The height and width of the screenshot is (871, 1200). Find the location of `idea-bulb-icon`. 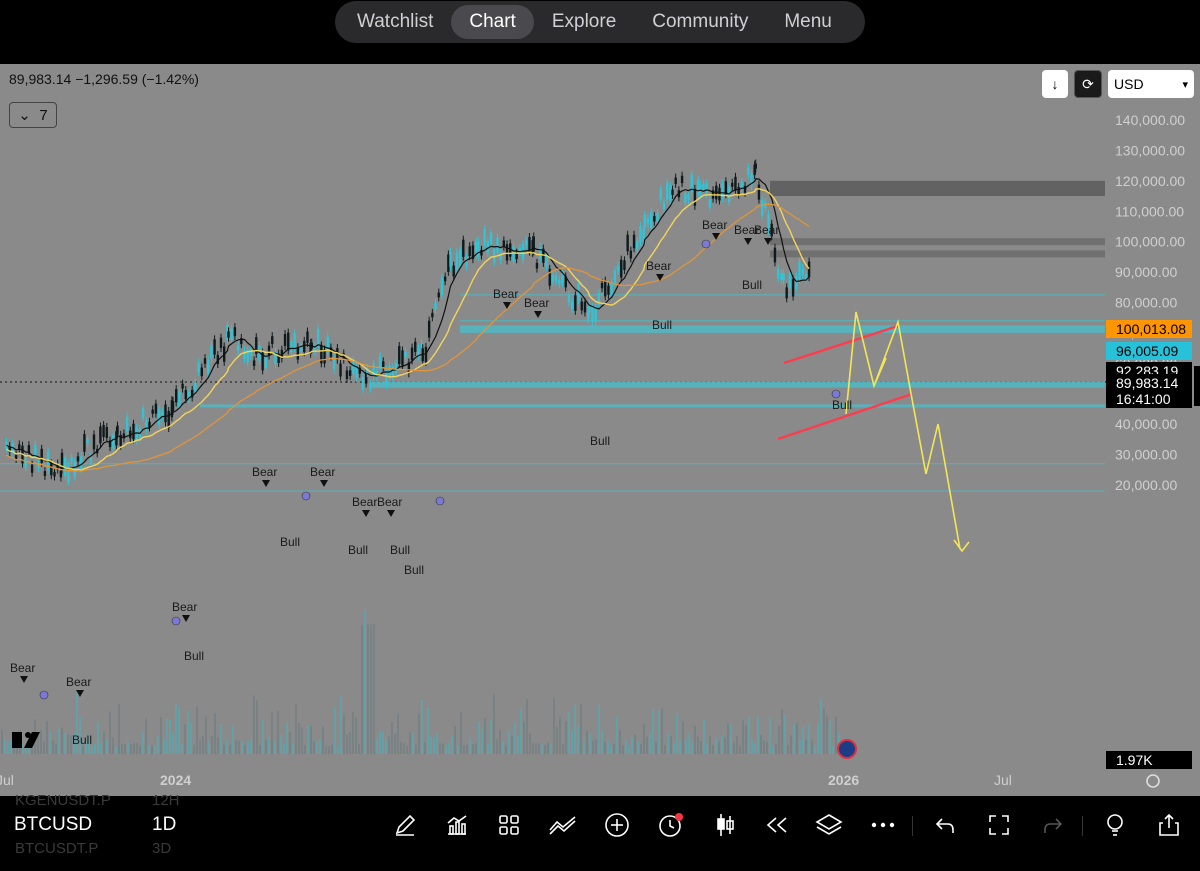

idea-bulb-icon is located at coordinates (1115, 825).